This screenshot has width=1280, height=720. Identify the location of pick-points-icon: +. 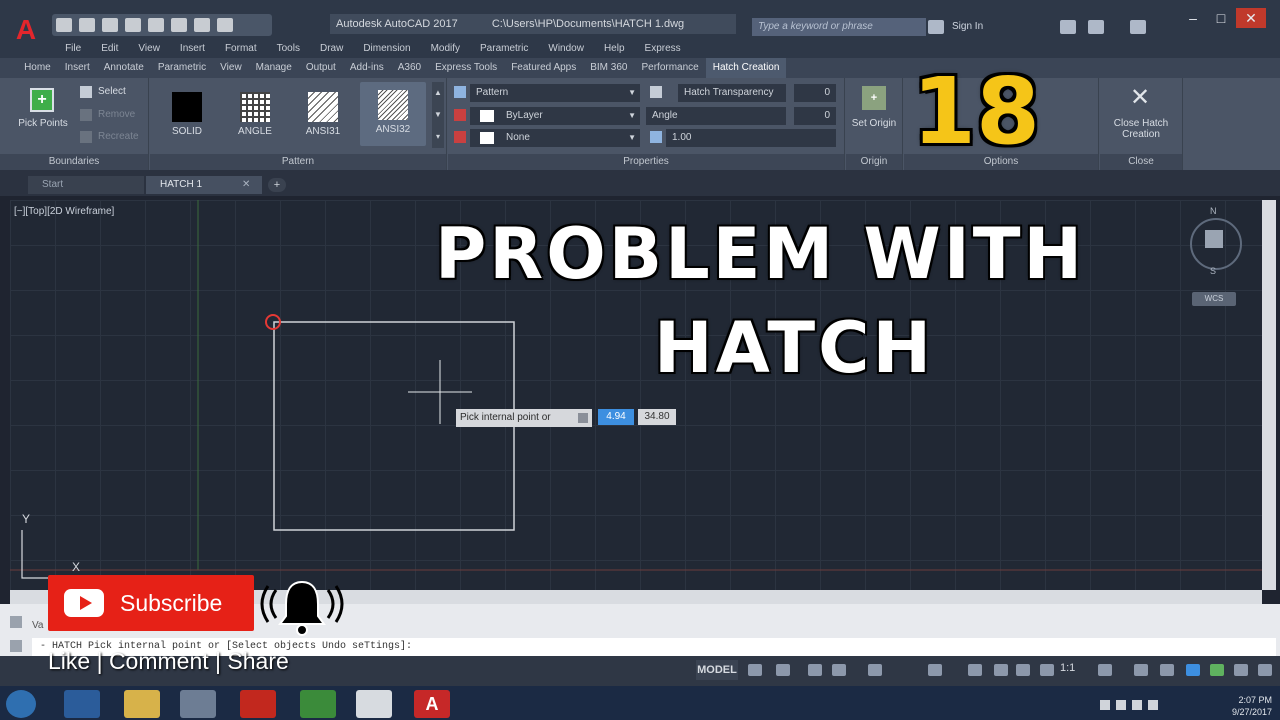
(42, 100).